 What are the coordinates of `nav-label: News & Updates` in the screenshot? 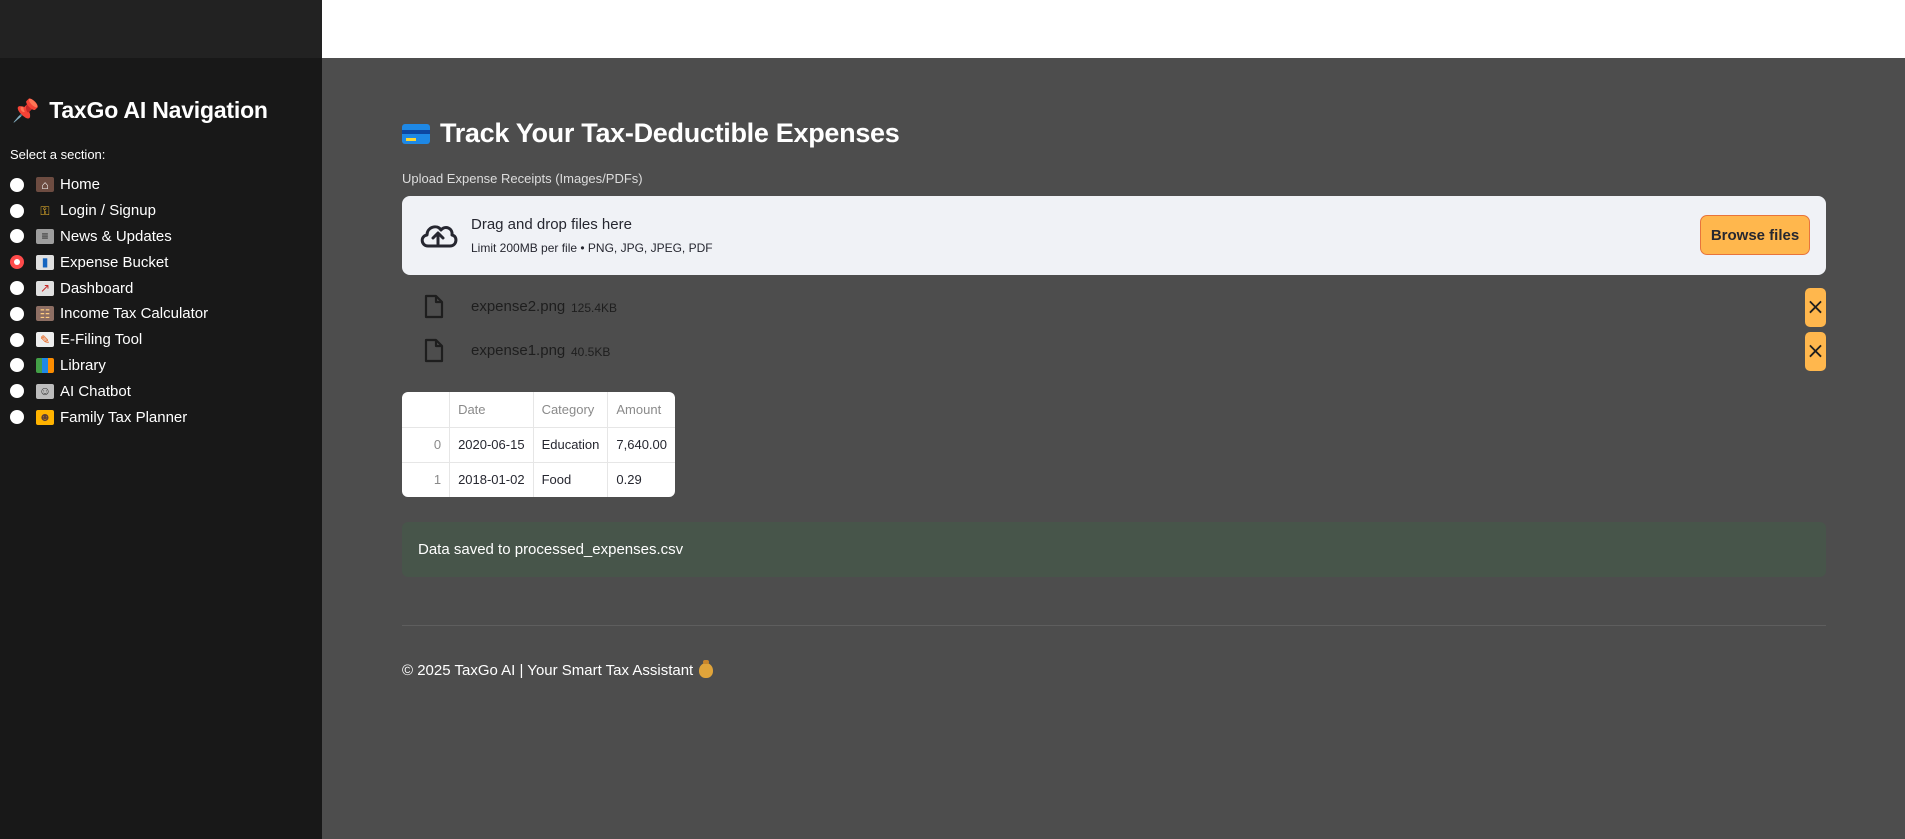 It's located at (116, 236).